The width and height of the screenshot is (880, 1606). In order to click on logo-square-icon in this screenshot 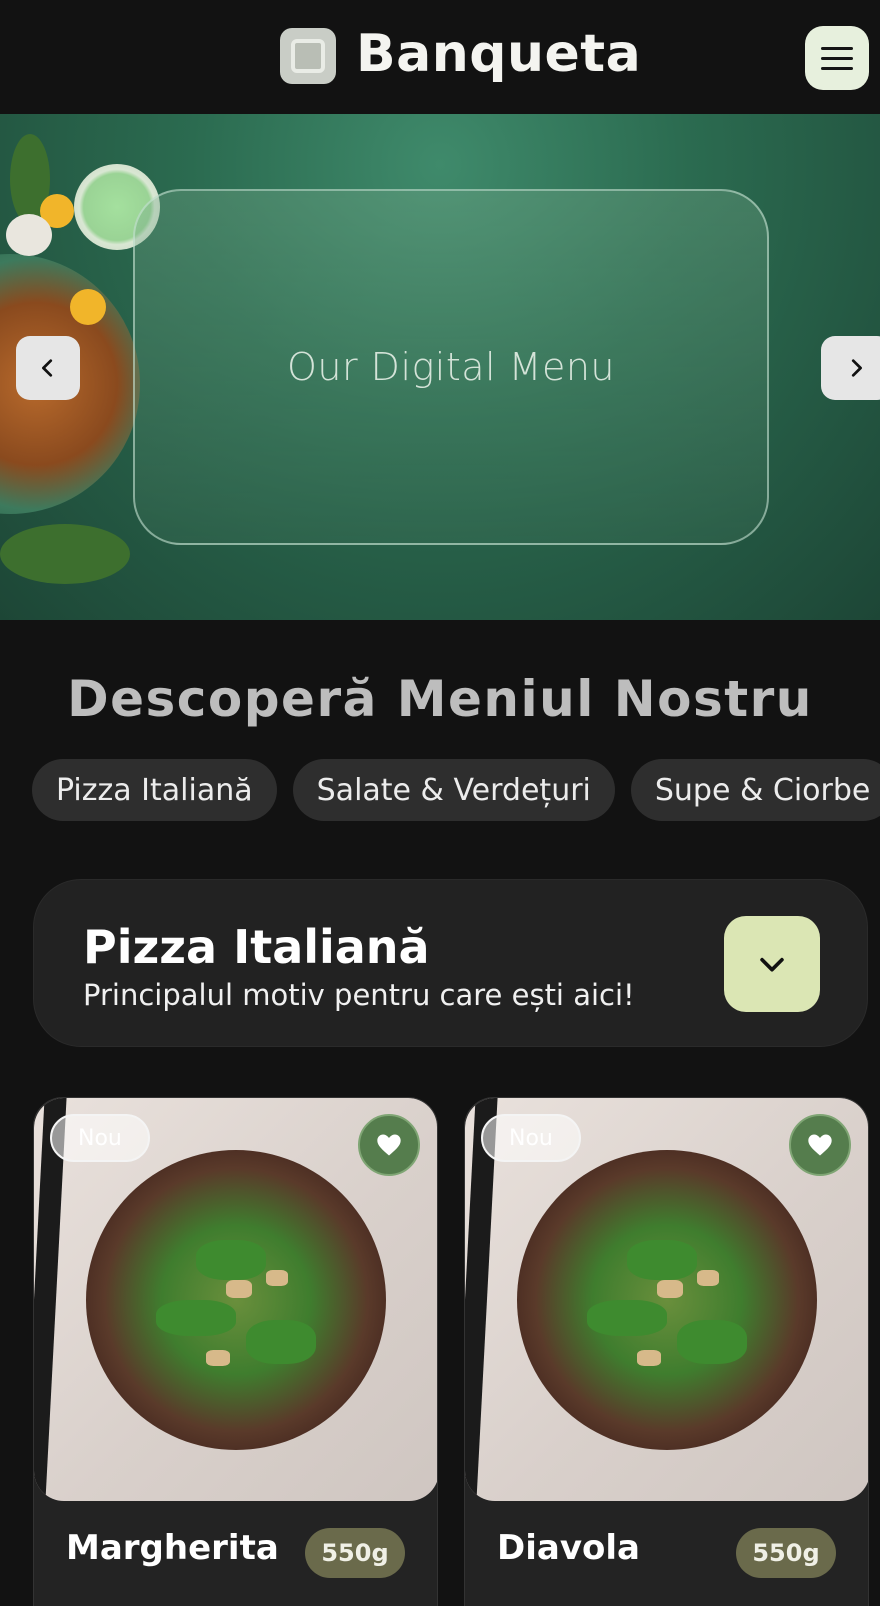, I will do `click(308, 56)`.